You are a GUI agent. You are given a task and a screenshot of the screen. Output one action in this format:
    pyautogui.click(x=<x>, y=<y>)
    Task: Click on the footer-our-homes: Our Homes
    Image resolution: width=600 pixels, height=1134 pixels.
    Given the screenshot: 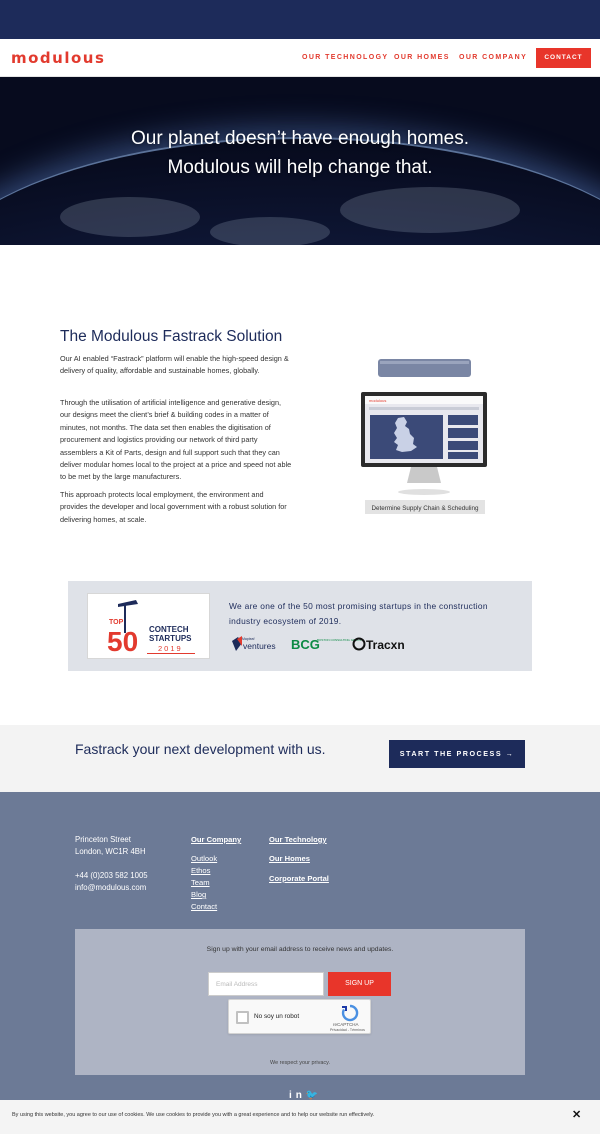 What is the action you would take?
    pyautogui.click(x=289, y=858)
    